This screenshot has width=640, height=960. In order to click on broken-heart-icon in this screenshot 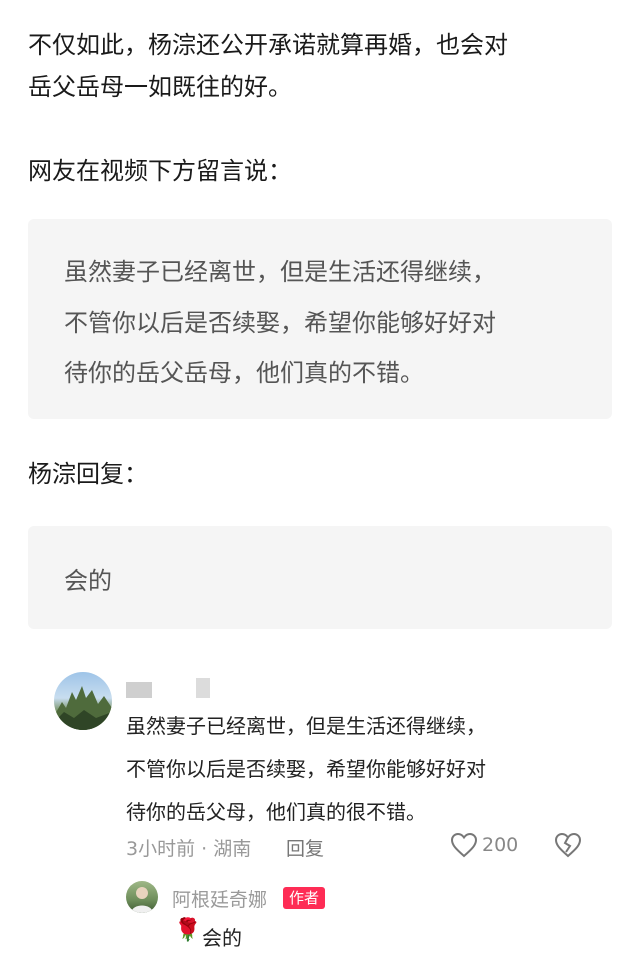, I will do `click(568, 845)`.